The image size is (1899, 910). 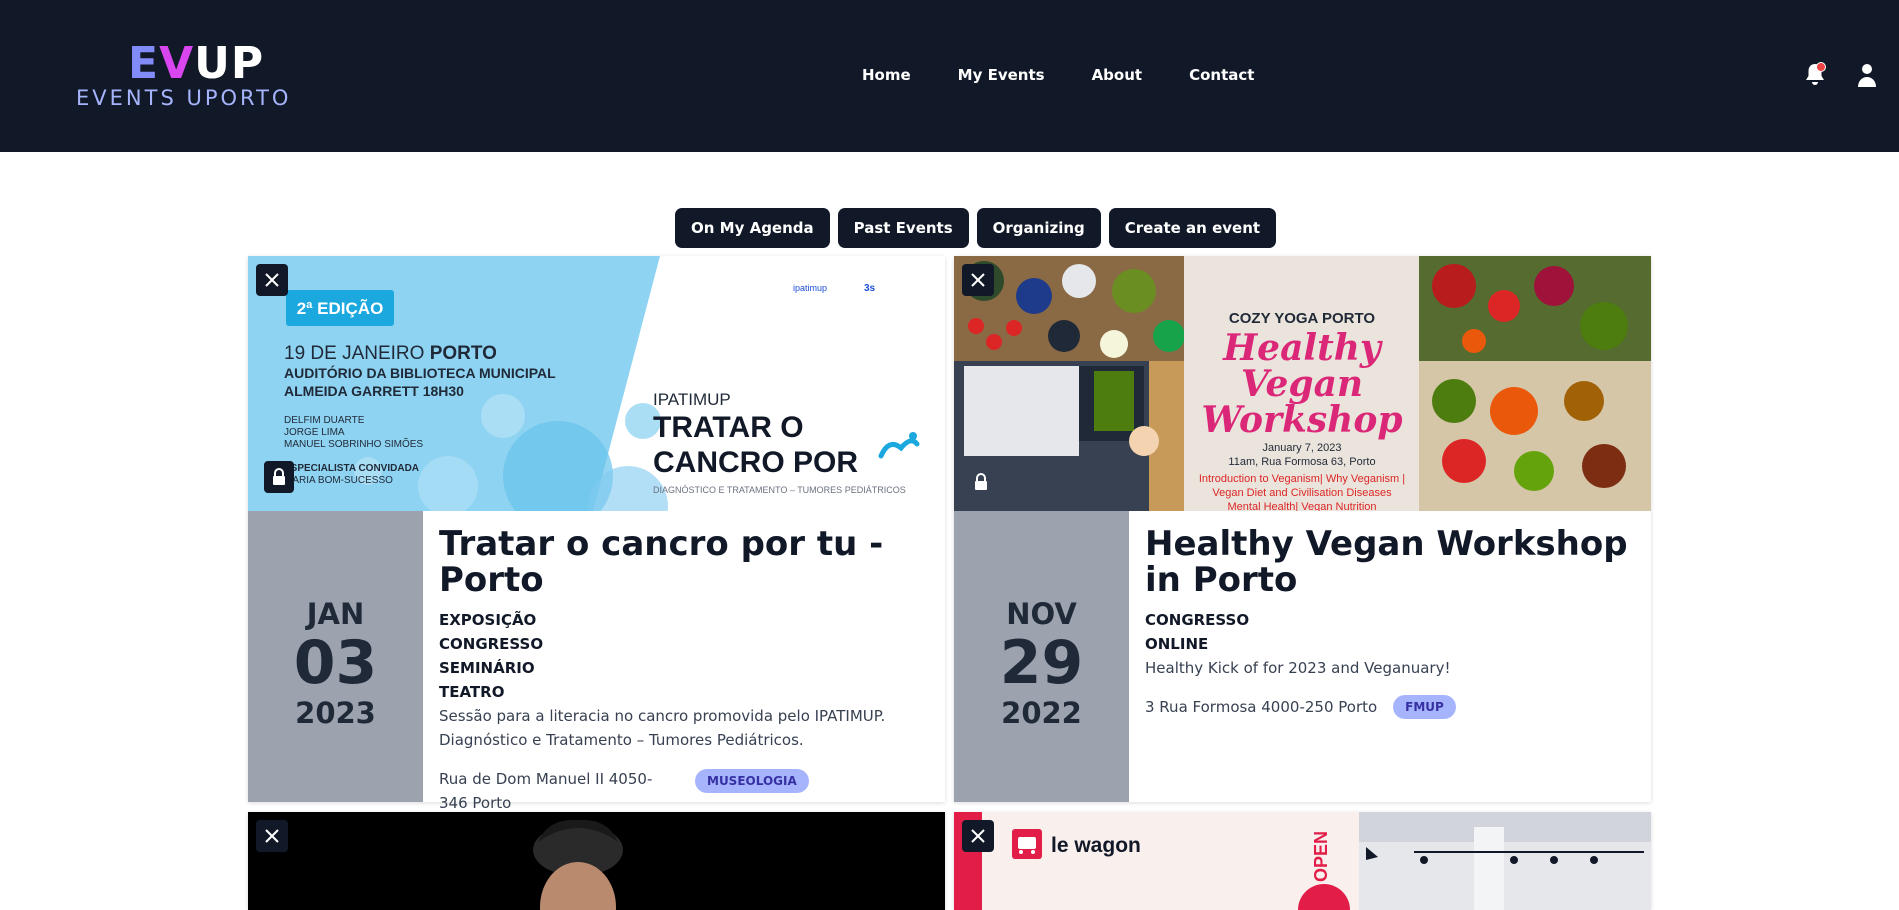 I want to click on event-category: EXPOSIÇÃO, so click(x=488, y=620).